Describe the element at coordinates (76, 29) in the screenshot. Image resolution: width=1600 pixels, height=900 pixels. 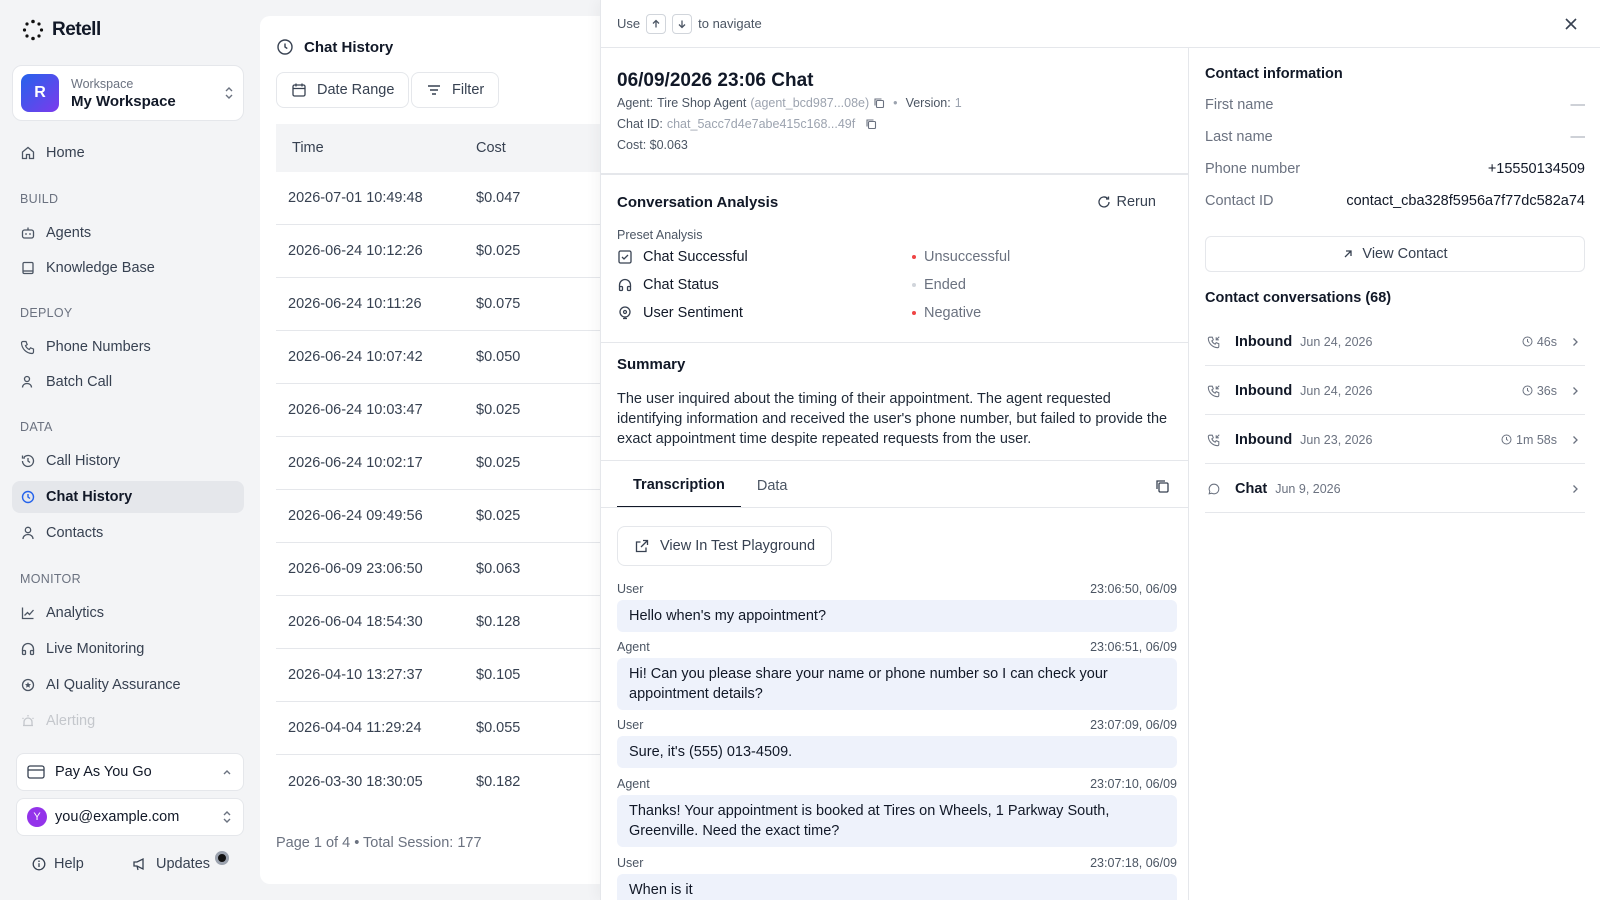
I see `brand-name: Retell` at that location.